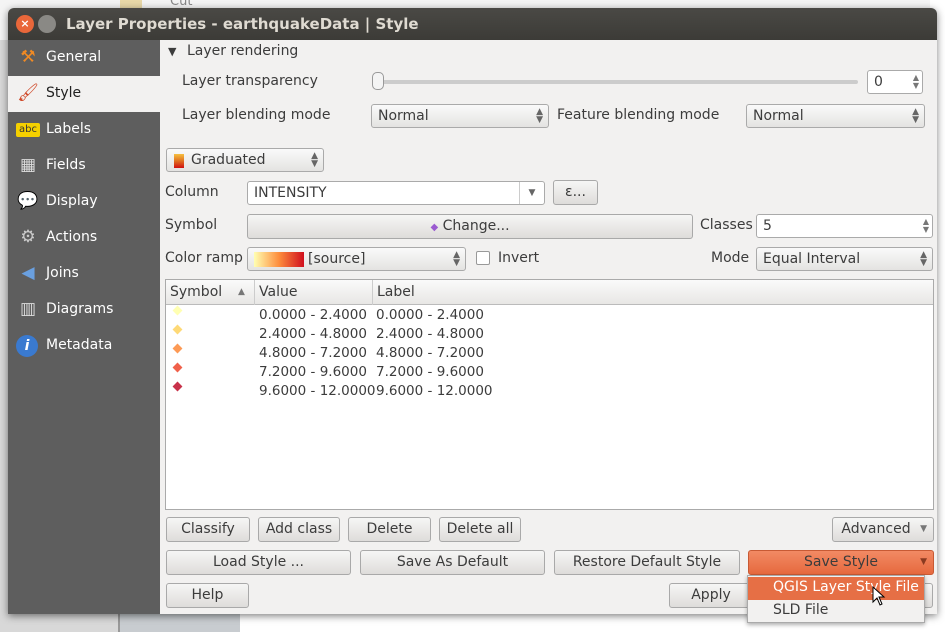 Image resolution: width=945 pixels, height=632 pixels. I want to click on transparency-slider, so click(615, 82).